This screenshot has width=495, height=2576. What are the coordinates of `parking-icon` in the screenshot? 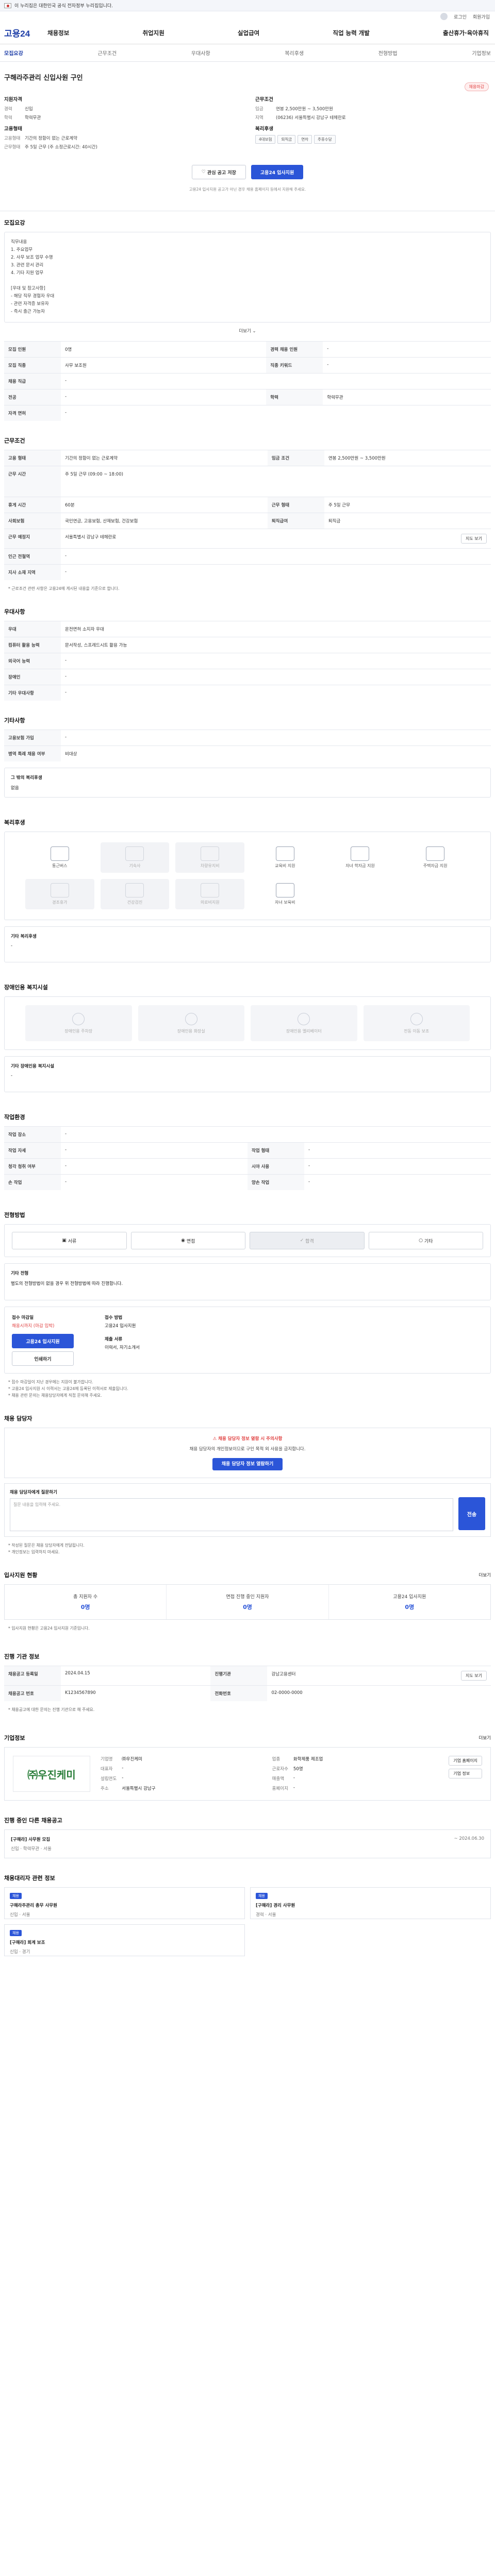 It's located at (78, 1018).